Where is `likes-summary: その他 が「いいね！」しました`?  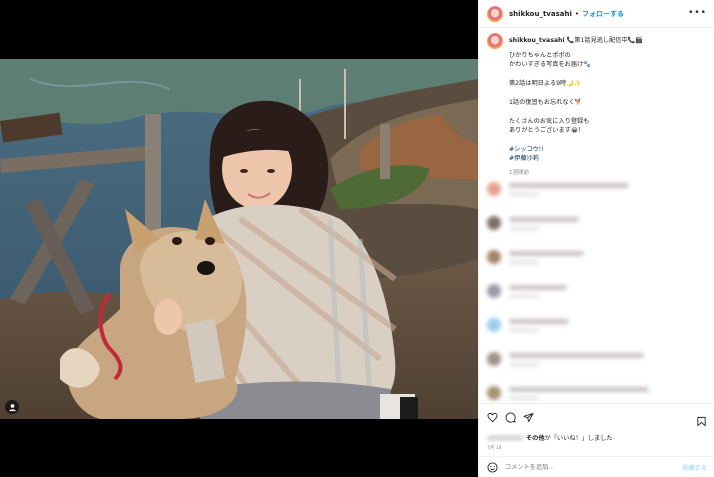
likes-summary: その他 が「いいね！」しました is located at coordinates (550, 437).